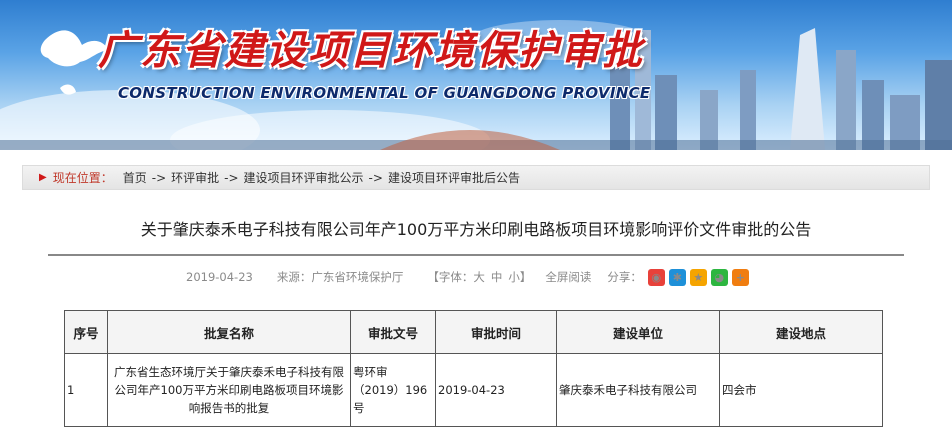 Image resolution: width=952 pixels, height=431 pixels. Describe the element at coordinates (195, 177) in the screenshot. I see `breadcrumb-eia-approval: 环评审批` at that location.